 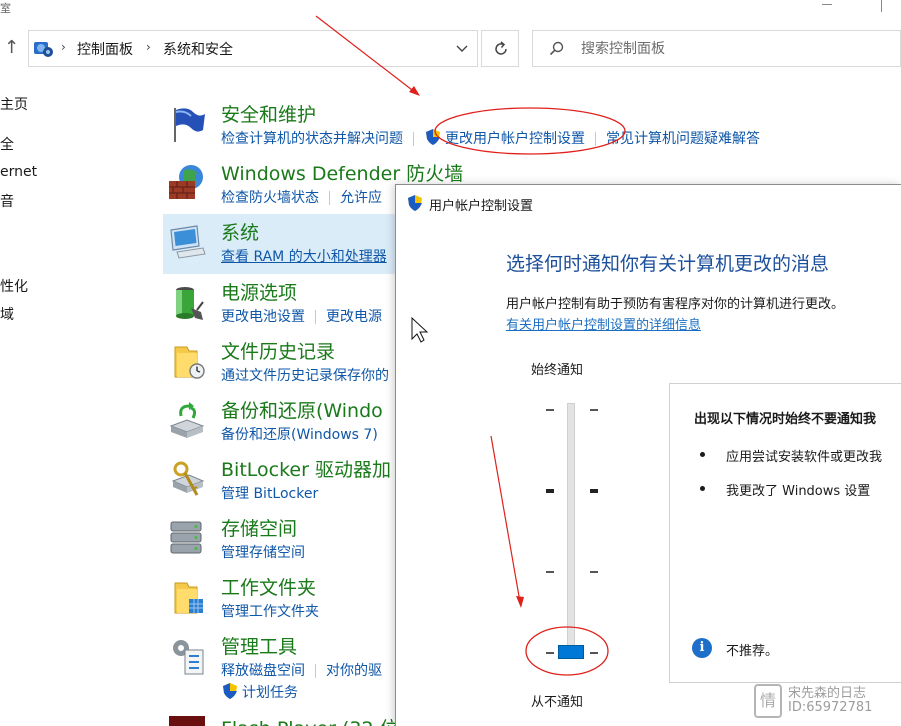 I want to click on window-top-strip: 室, so click(x=450, y=9).